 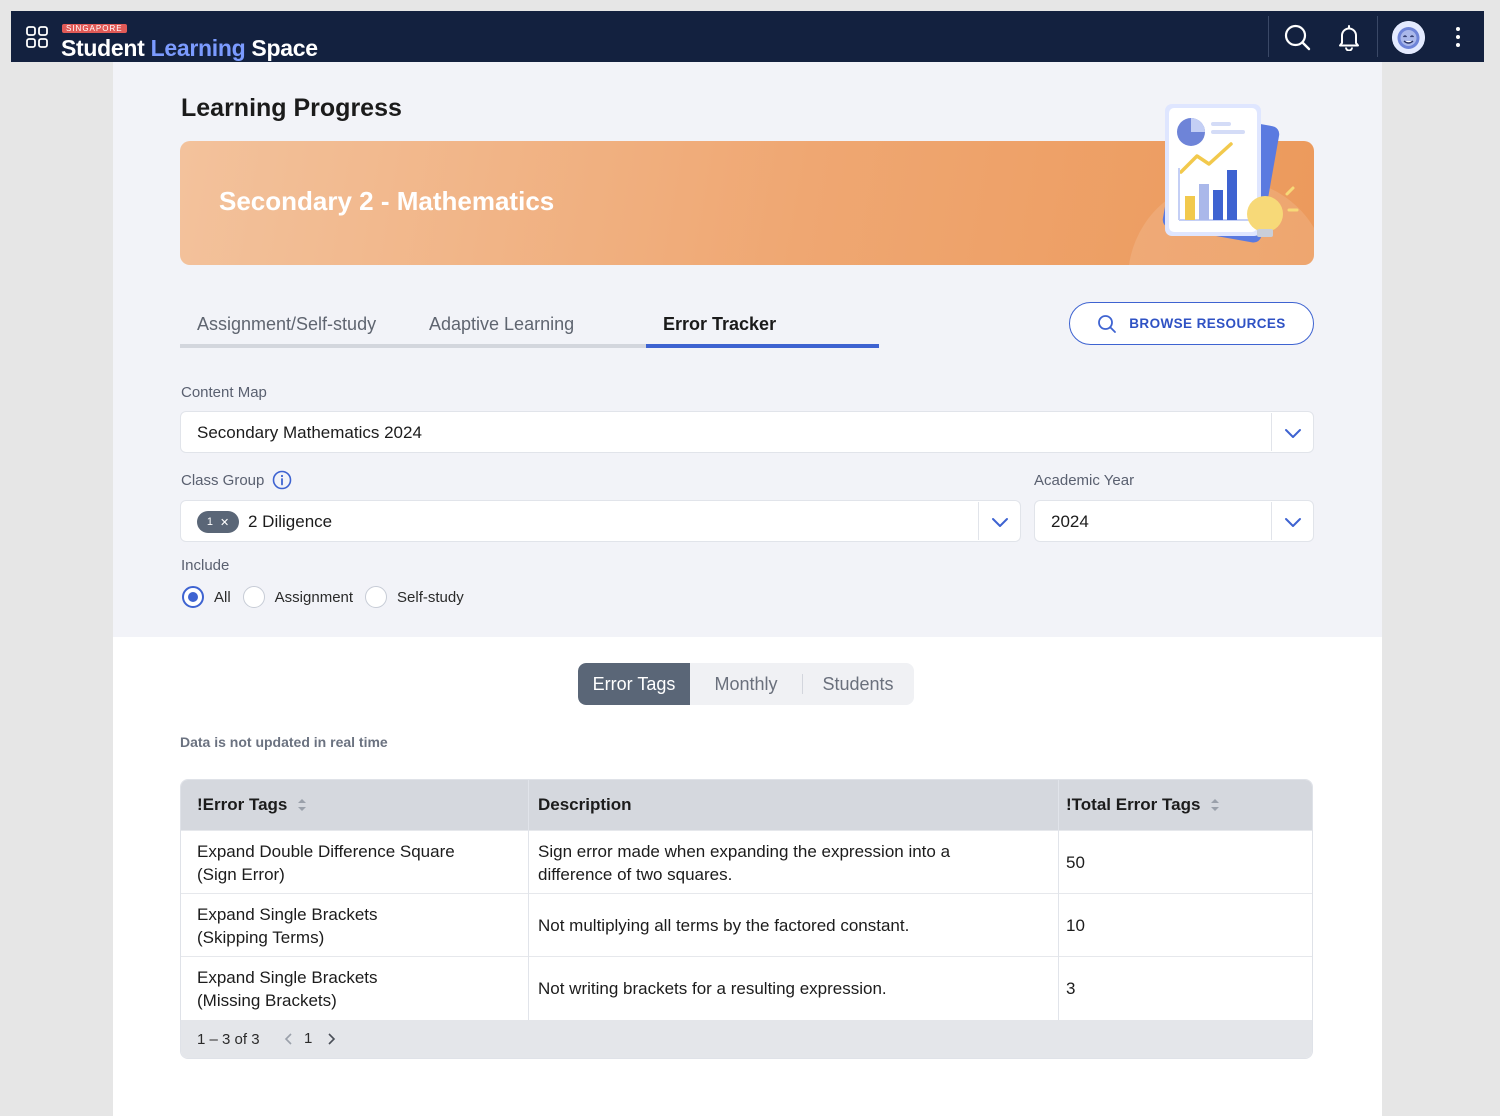 I want to click on tag-line: Expand Double Difference Square, so click(x=326, y=851).